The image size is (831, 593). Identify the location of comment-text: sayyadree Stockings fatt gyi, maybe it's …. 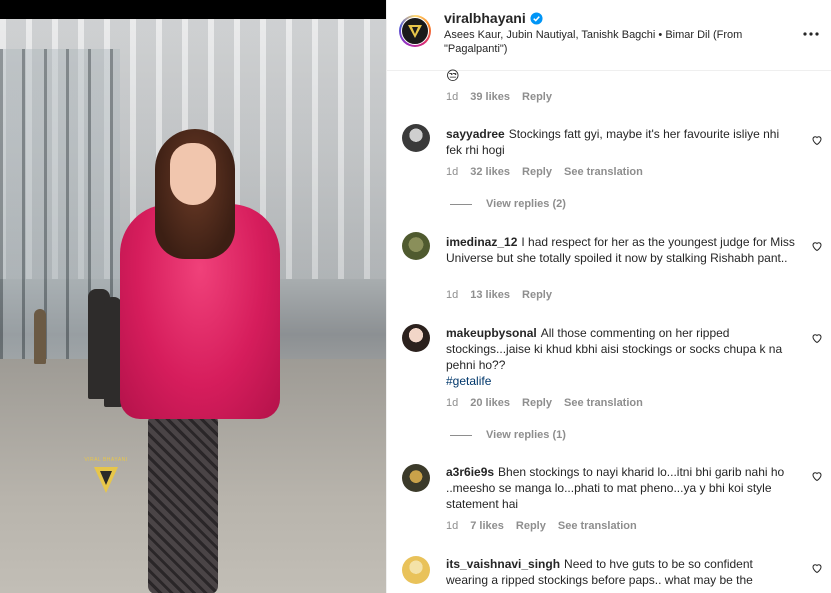
(622, 142).